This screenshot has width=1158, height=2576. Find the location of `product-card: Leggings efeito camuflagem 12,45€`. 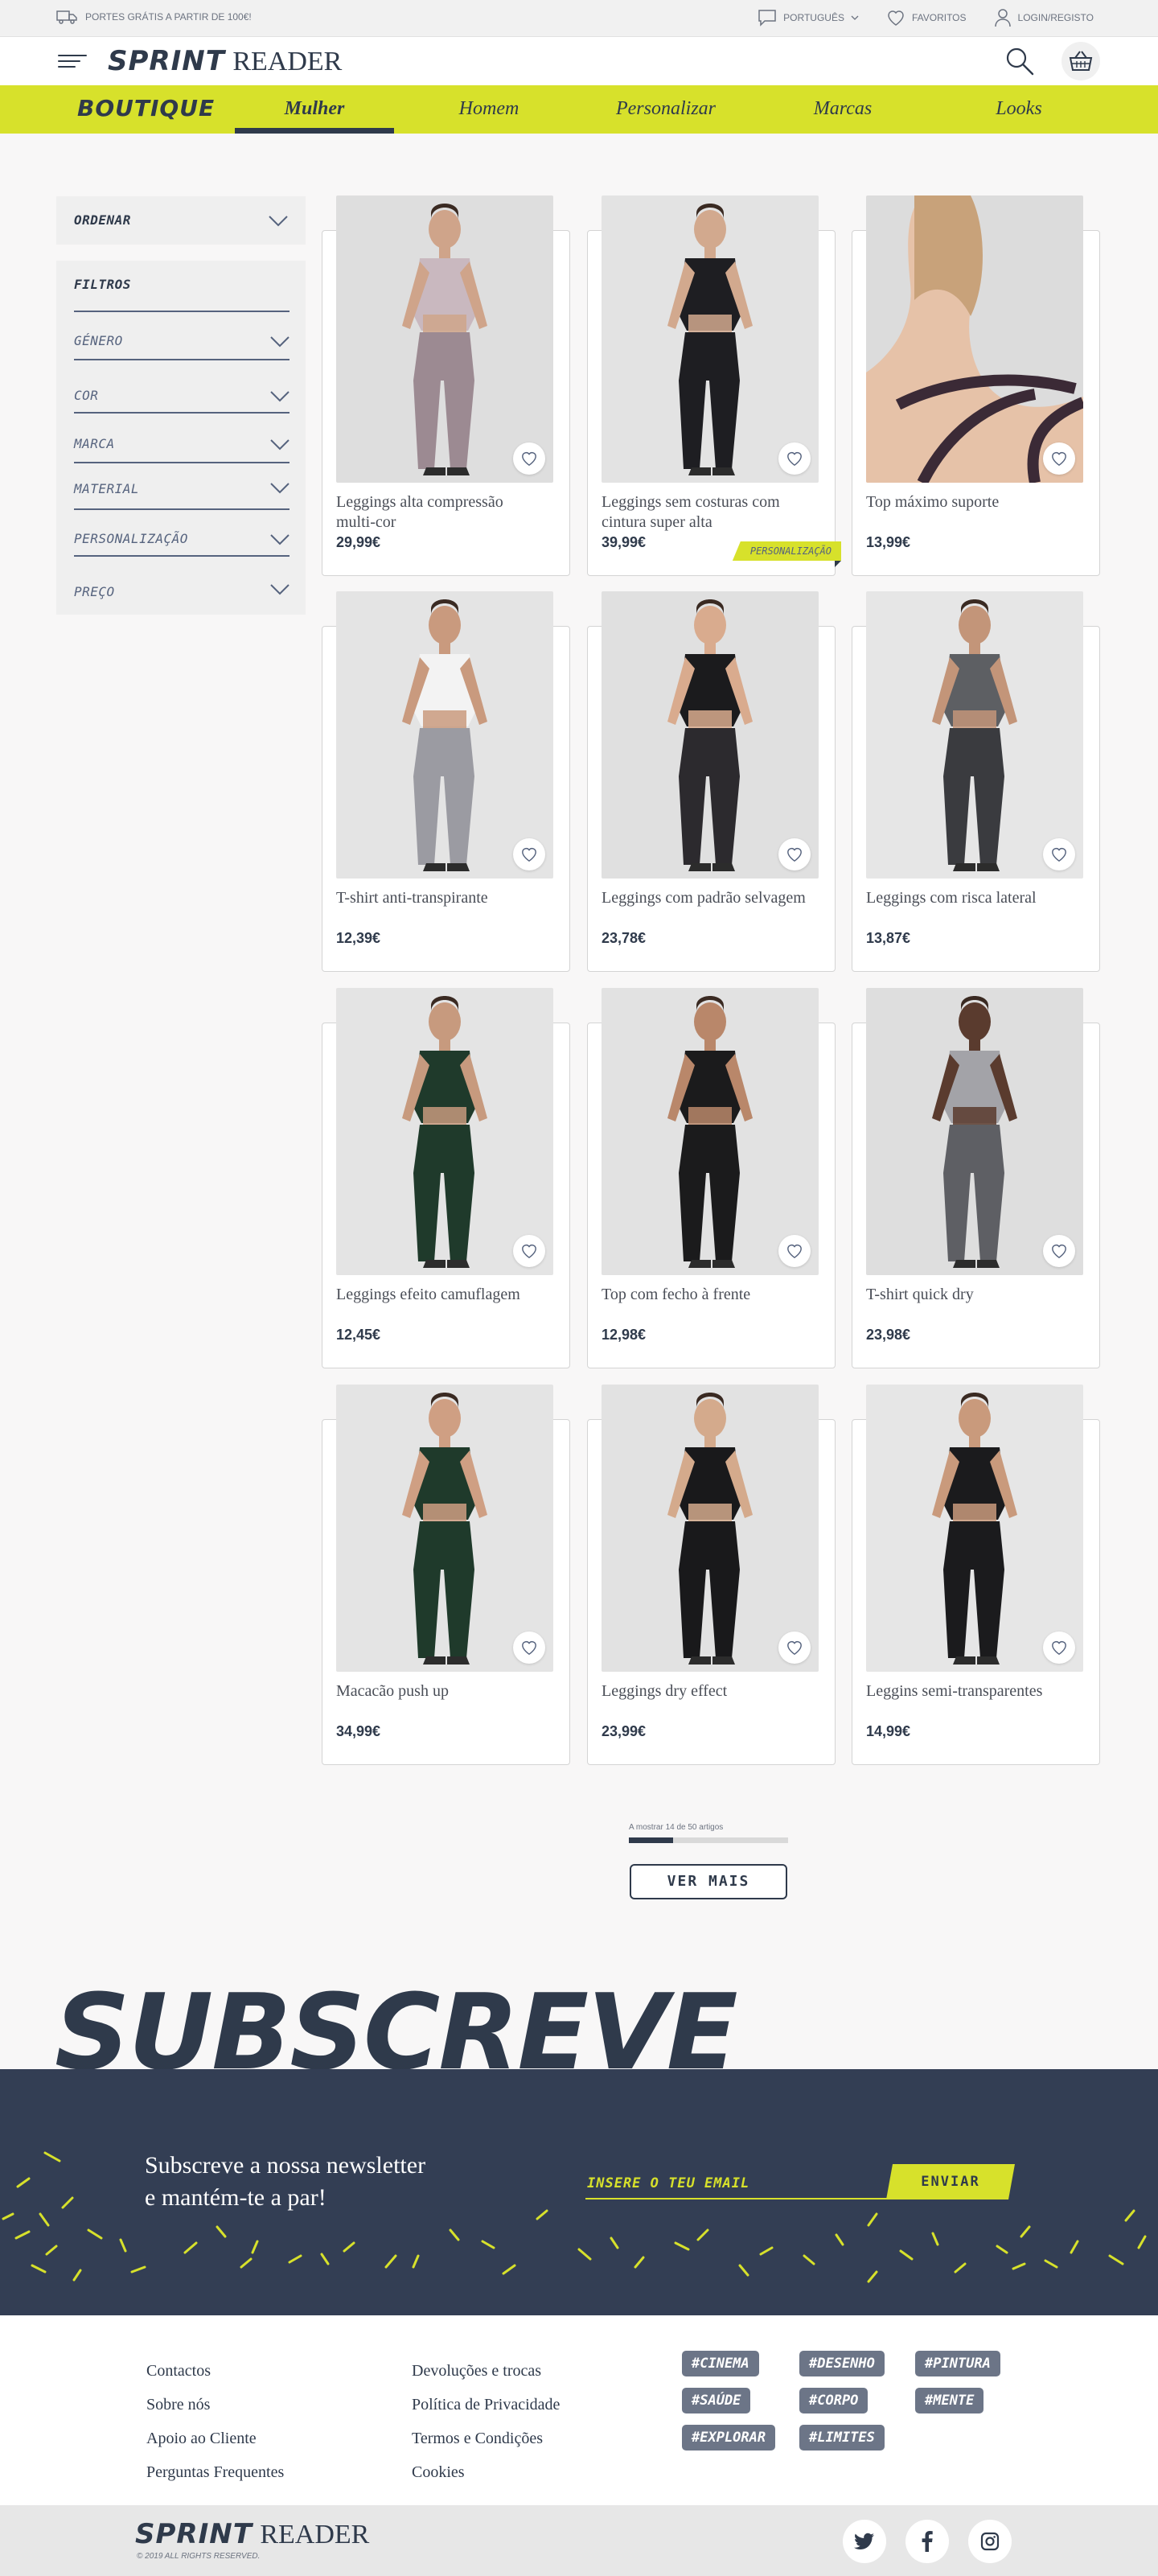

product-card: Leggings efeito camuflagem 12,45€ is located at coordinates (446, 1178).